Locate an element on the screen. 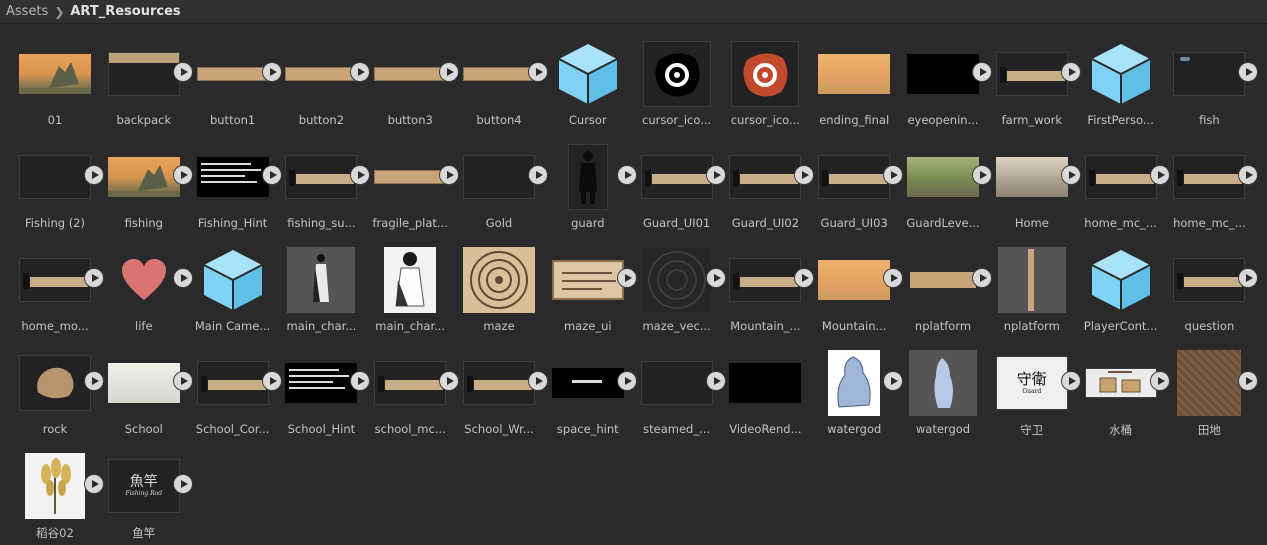 This screenshot has width=1267, height=545. asset-tile: 01 is located at coordinates (55, 78).